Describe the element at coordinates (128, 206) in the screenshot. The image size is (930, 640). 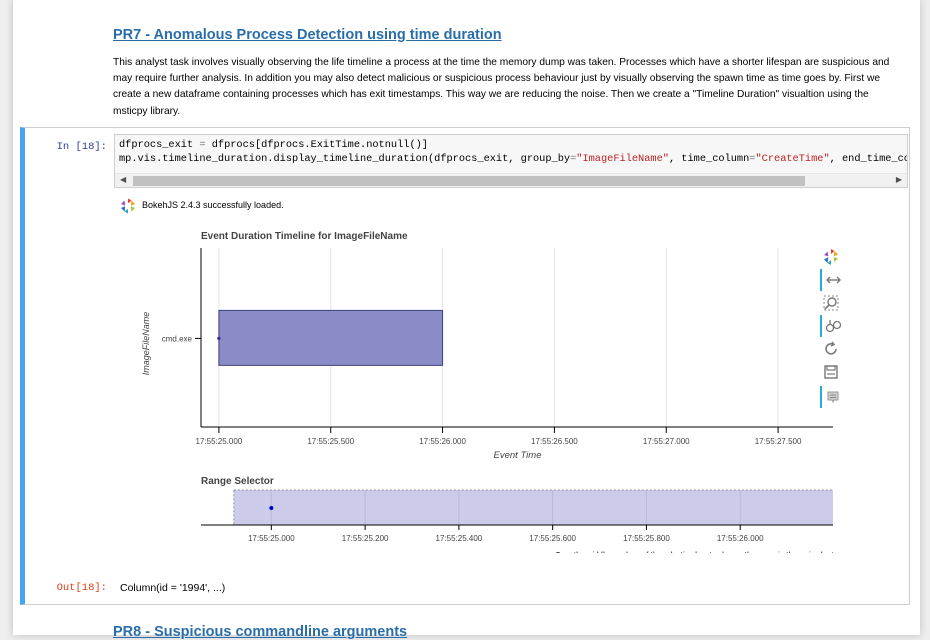
I see `bokeh-logo-icon` at that location.